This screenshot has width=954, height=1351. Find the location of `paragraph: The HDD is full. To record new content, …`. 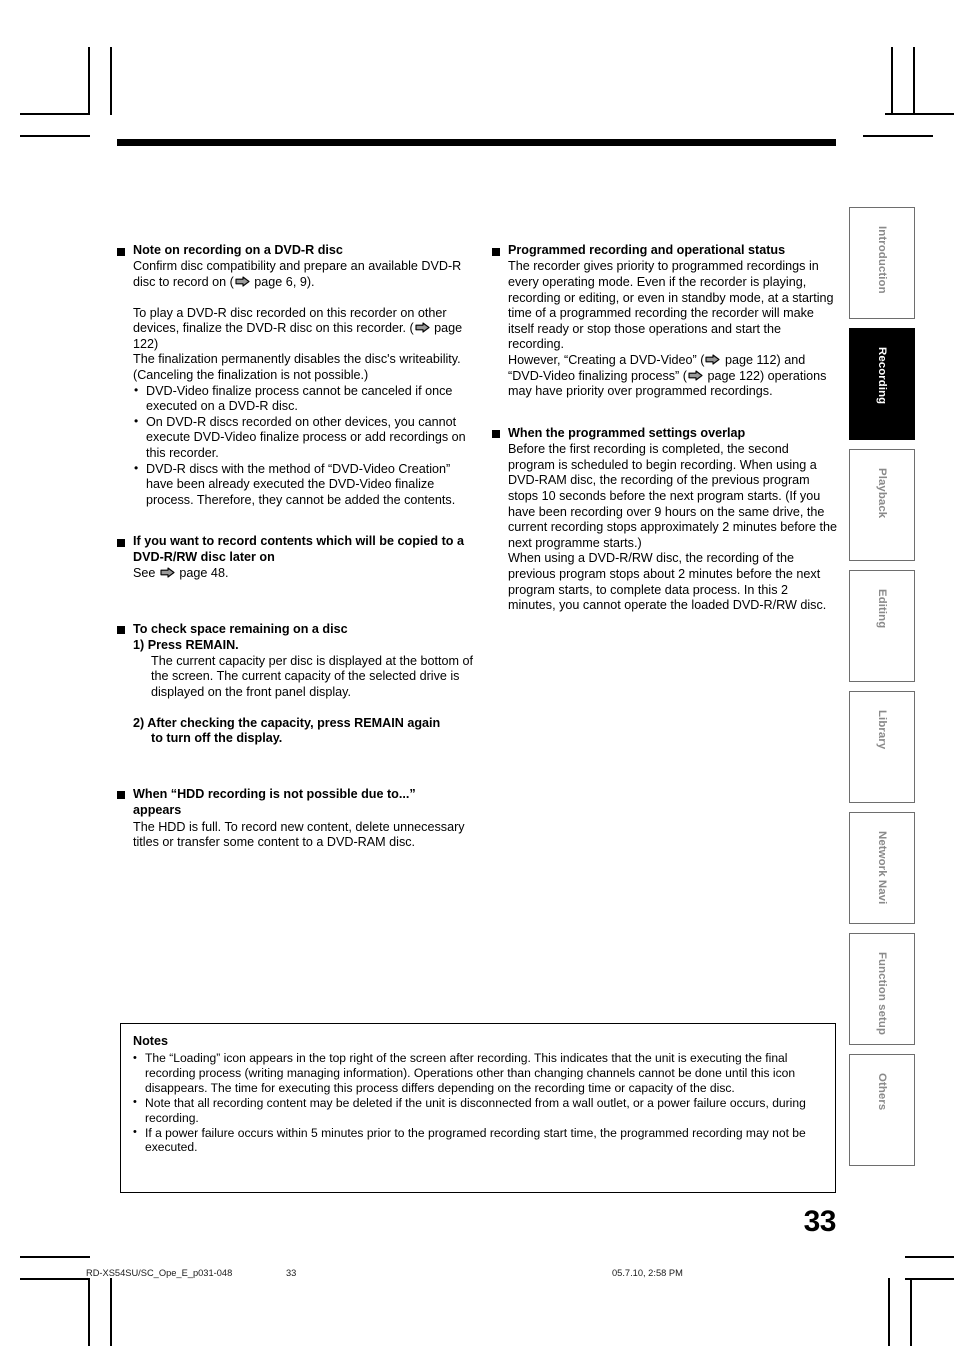

paragraph: The HDD is full. To record new content, … is located at coordinates (299, 834).